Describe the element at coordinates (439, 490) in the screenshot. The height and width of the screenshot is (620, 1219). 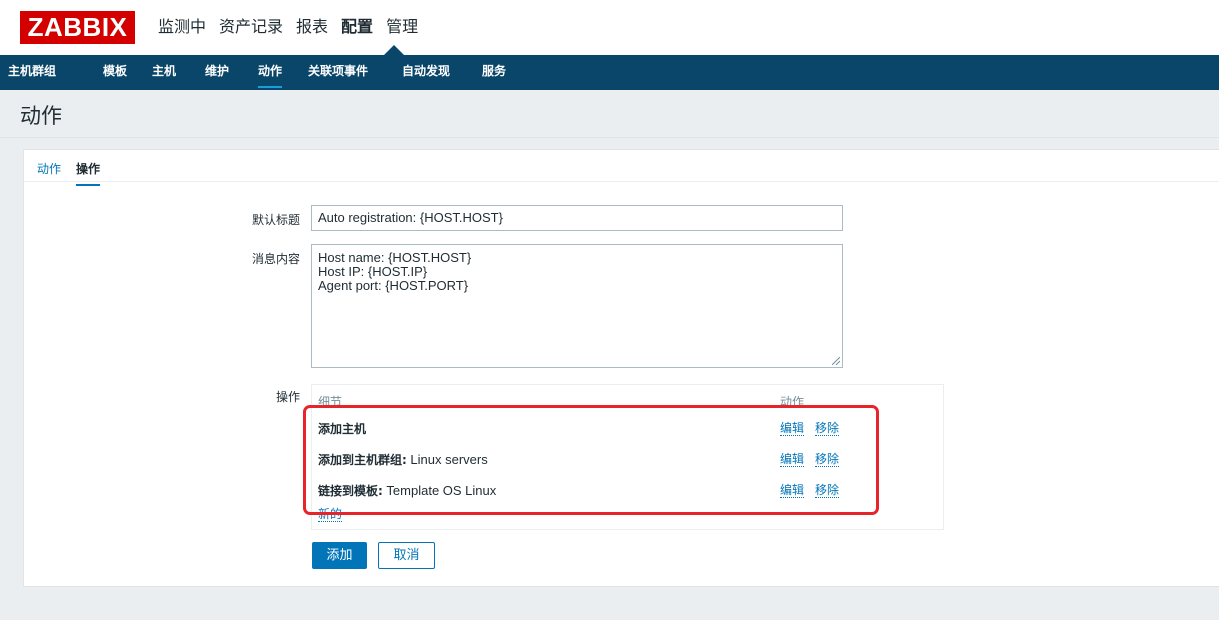
I see `operation-detail: Template OS Linux` at that location.